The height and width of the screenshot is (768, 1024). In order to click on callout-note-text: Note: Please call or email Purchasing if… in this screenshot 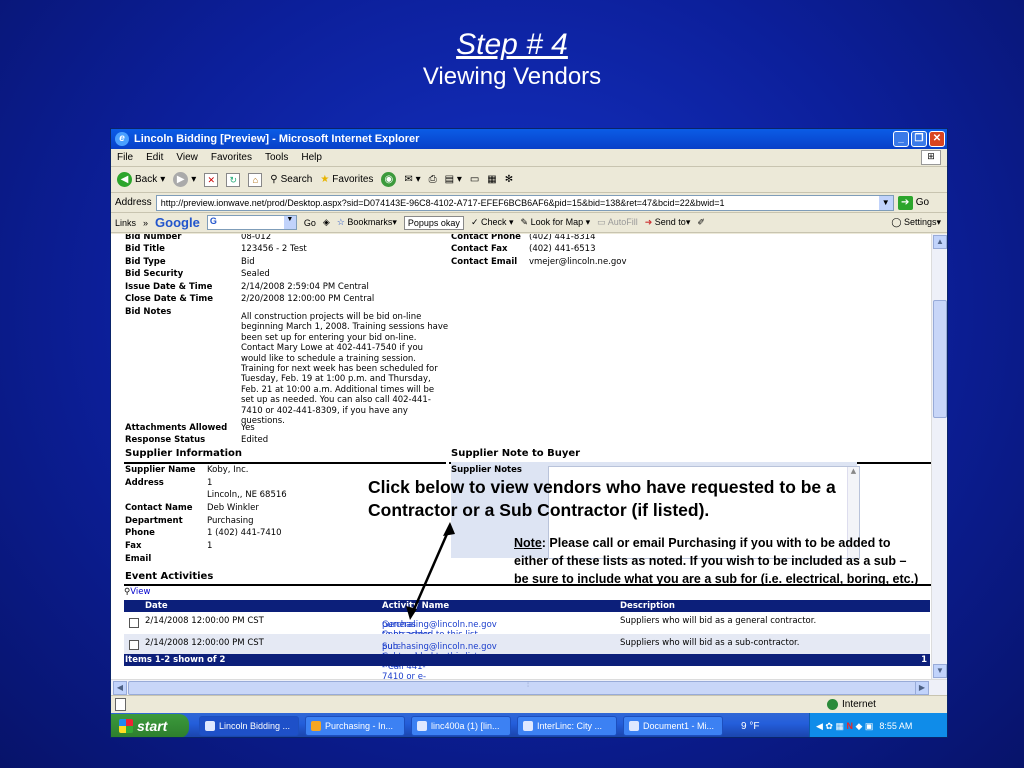, I will do `click(719, 561)`.